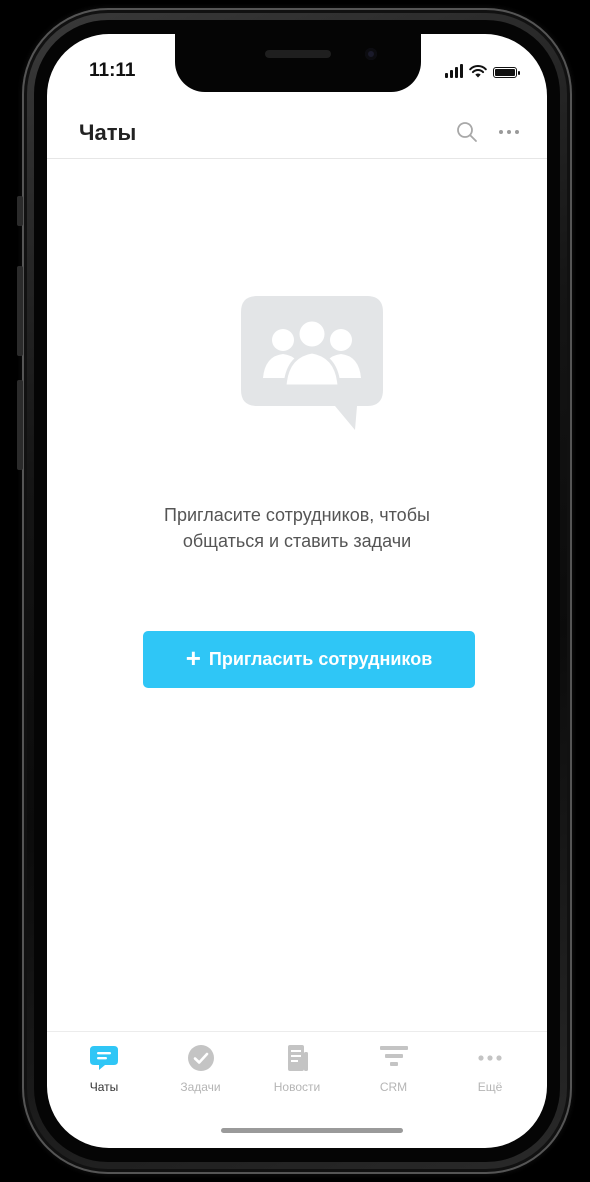 The height and width of the screenshot is (1182, 590). Describe the element at coordinates (320, 659) in the screenshot. I see `invite-employees-label: Пригласить сотрудников` at that location.